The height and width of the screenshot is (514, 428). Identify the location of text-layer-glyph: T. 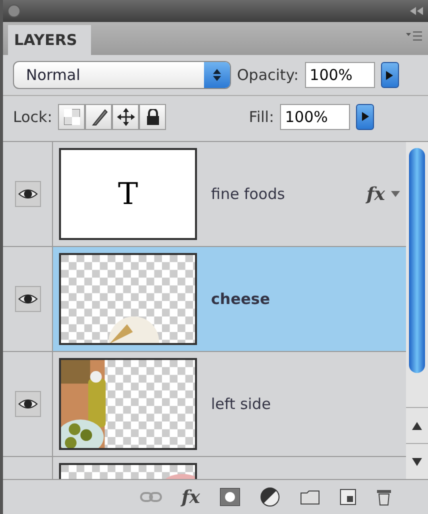
(128, 194).